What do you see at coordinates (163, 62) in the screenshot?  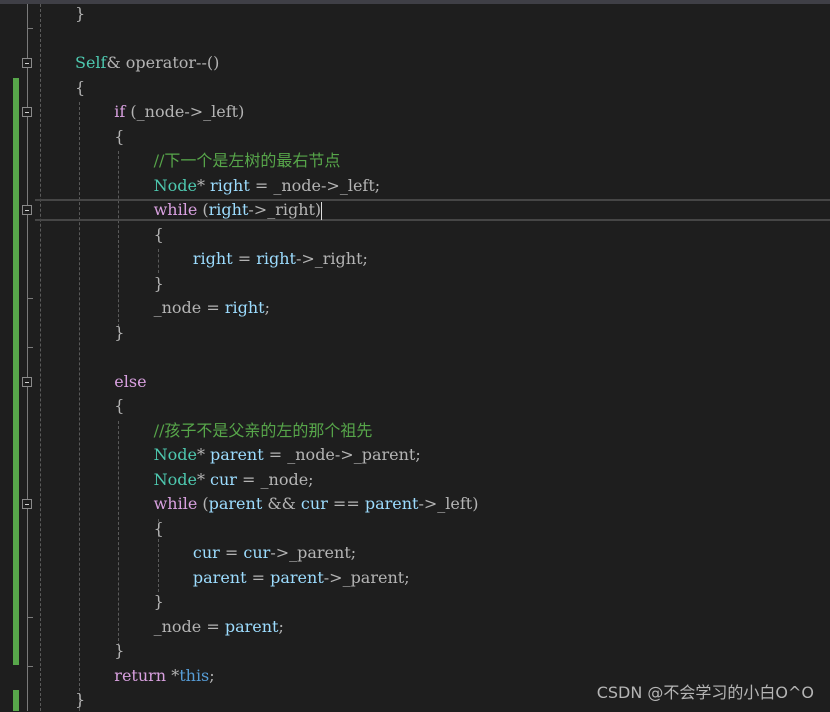 I see `code-token: & operator--()` at bounding box center [163, 62].